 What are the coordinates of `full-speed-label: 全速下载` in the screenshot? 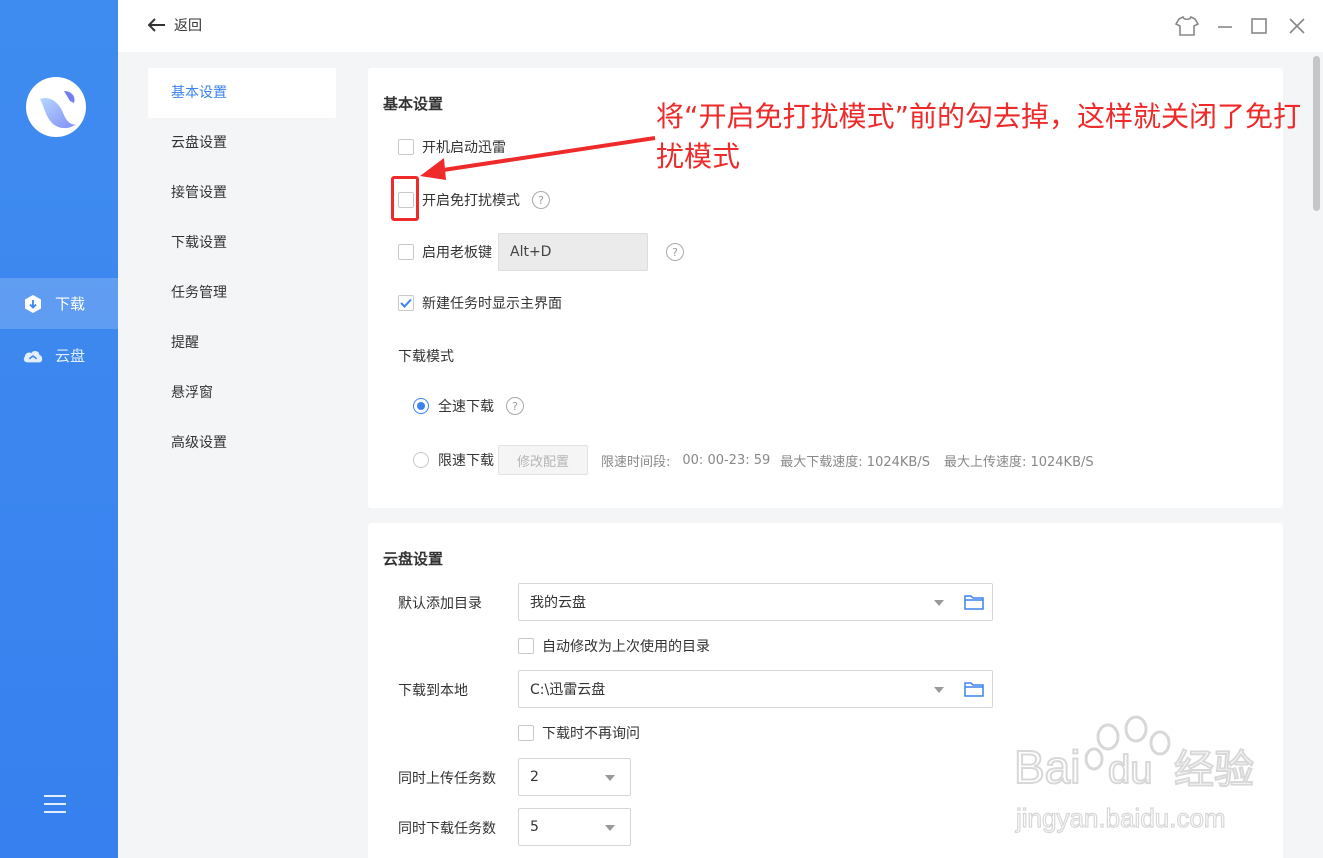 It's located at (466, 407).